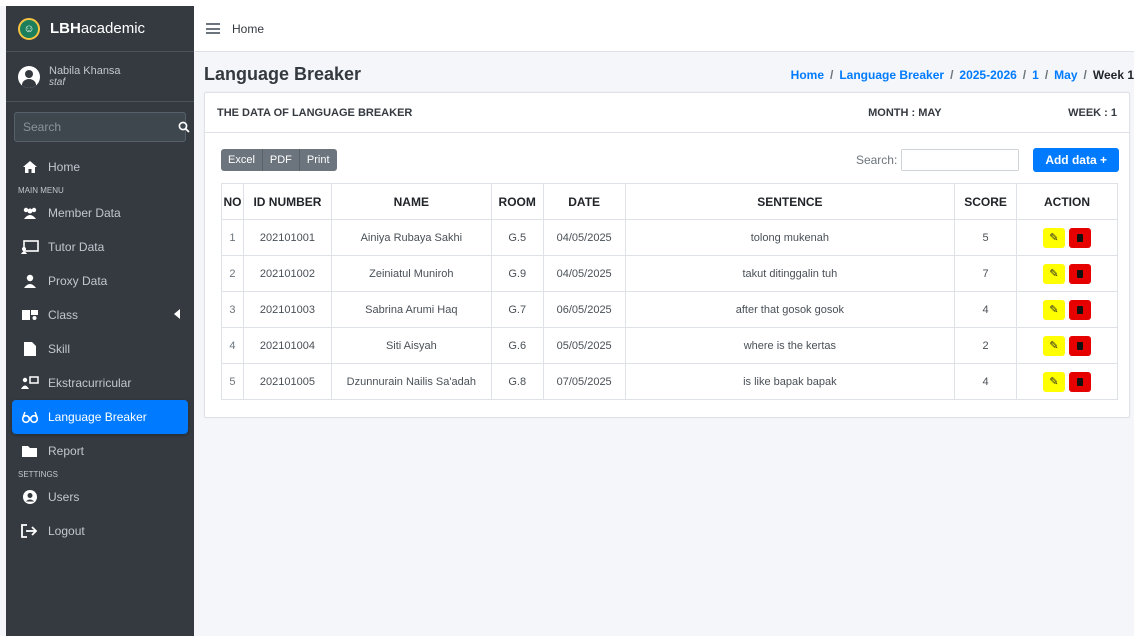 The image size is (1134, 636). What do you see at coordinates (411, 201) in the screenshot?
I see `col-header-name: NAME` at bounding box center [411, 201].